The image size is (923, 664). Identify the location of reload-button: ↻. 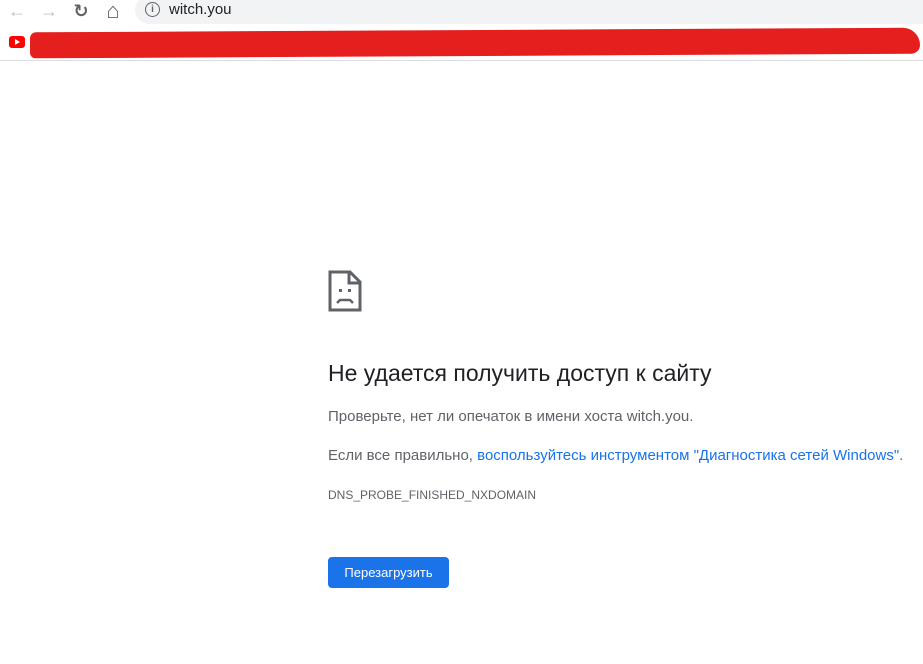
(81, 11).